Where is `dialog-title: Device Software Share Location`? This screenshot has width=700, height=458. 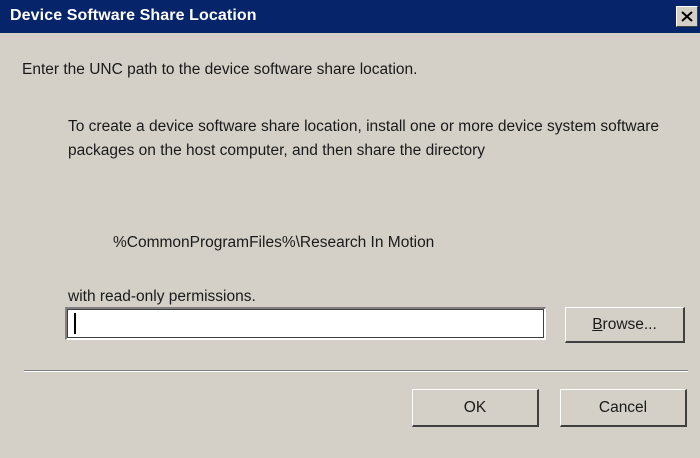 dialog-title: Device Software Share Location is located at coordinates (133, 15).